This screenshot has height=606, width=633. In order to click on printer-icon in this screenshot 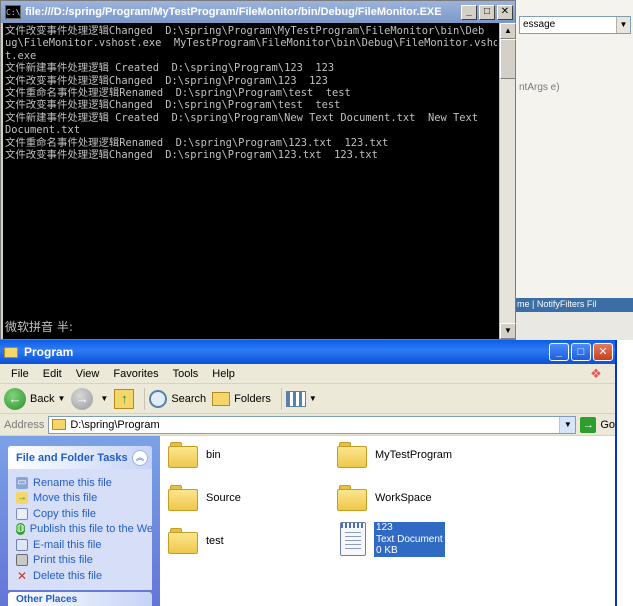, I will do `click(22, 560)`.